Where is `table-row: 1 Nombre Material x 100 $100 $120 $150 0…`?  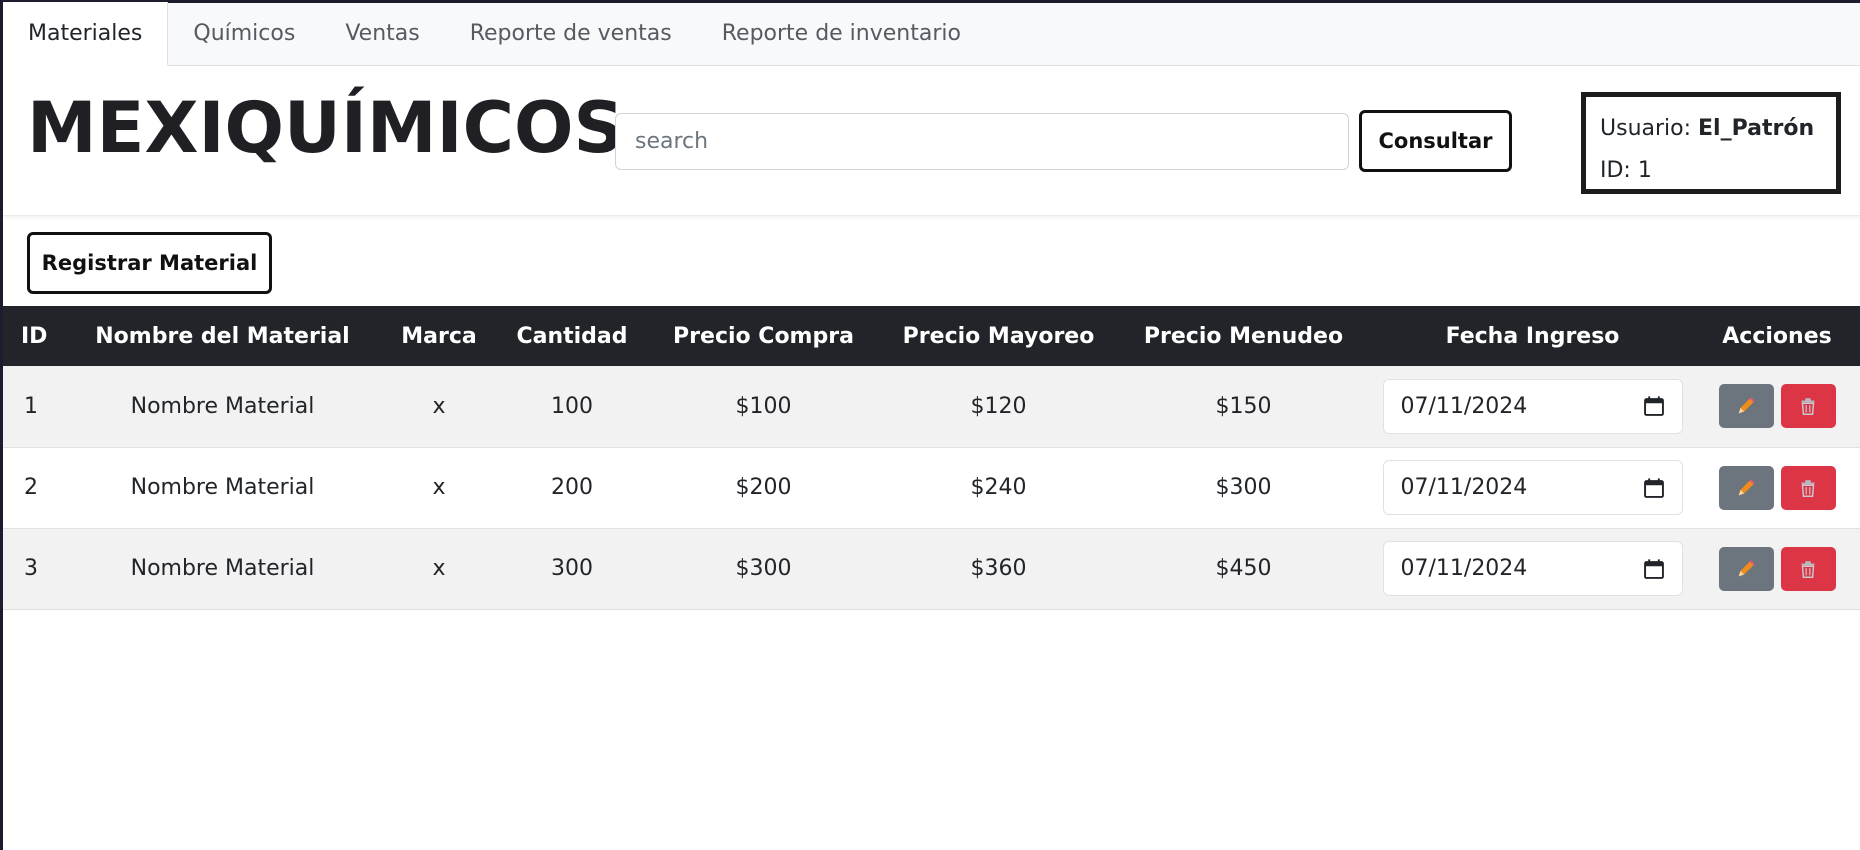 table-row: 1 Nombre Material x 100 $100 $120 $150 0… is located at coordinates (931, 406).